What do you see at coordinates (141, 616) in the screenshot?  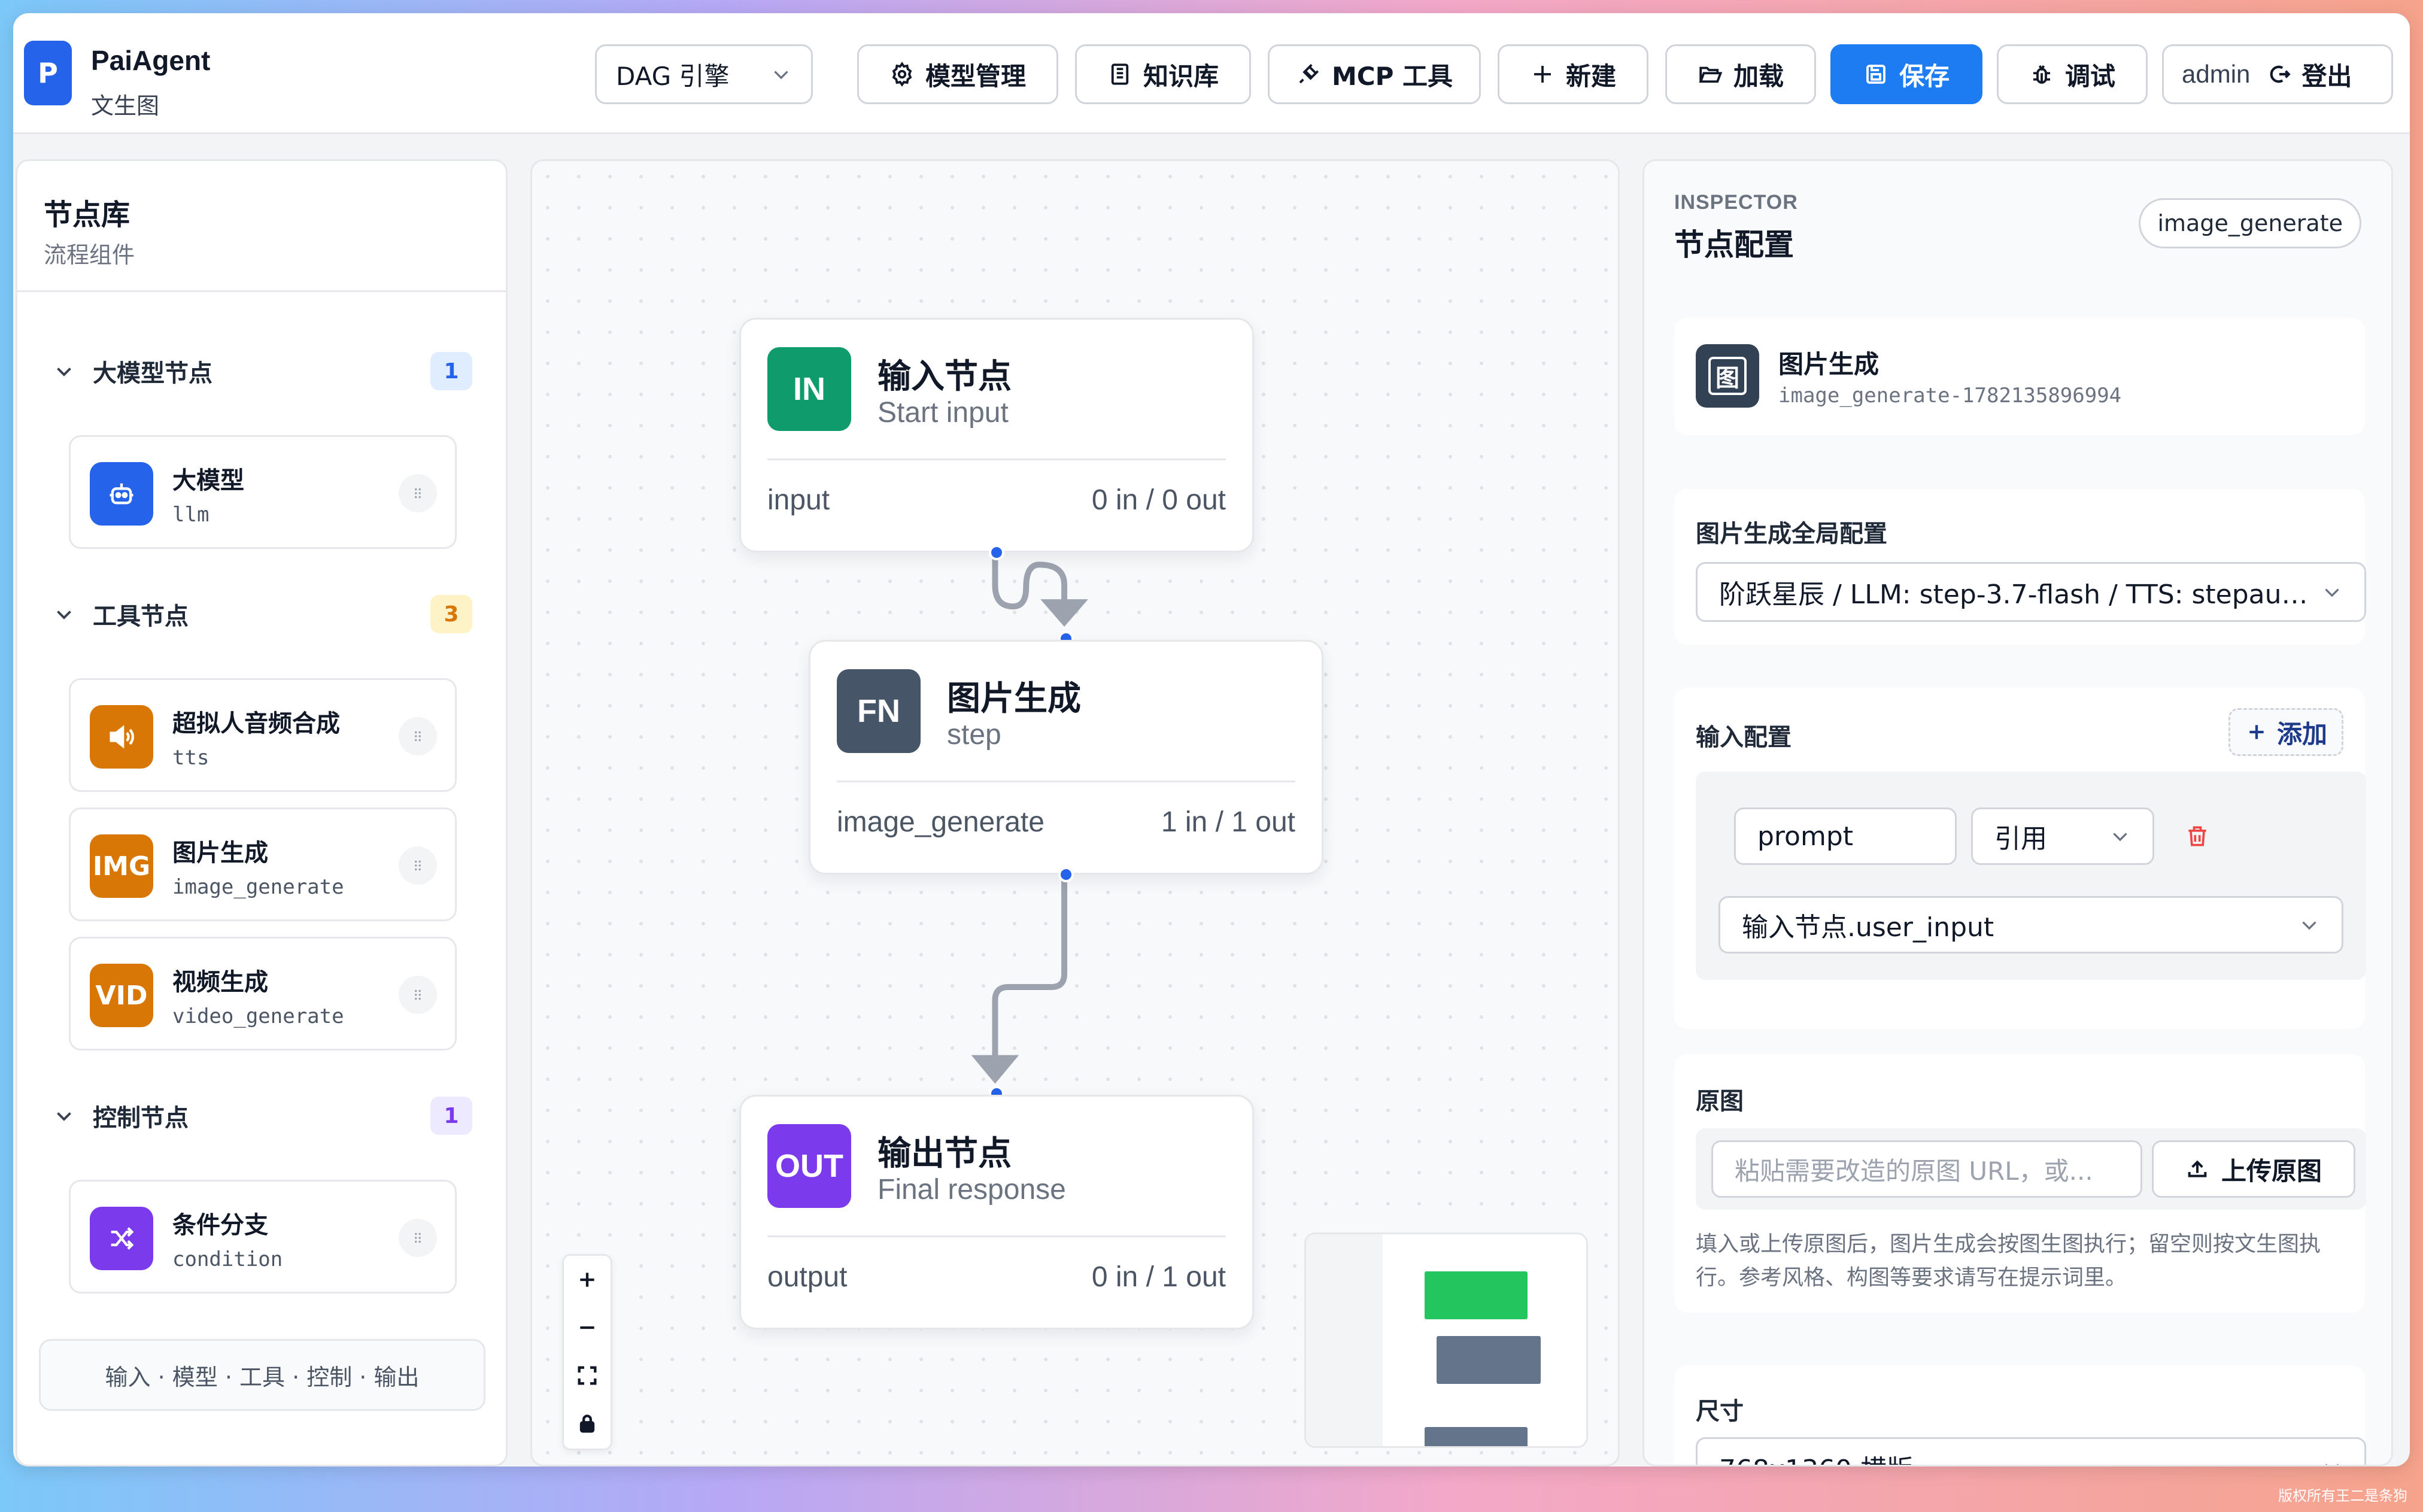 I see `group-name: 工具节点` at bounding box center [141, 616].